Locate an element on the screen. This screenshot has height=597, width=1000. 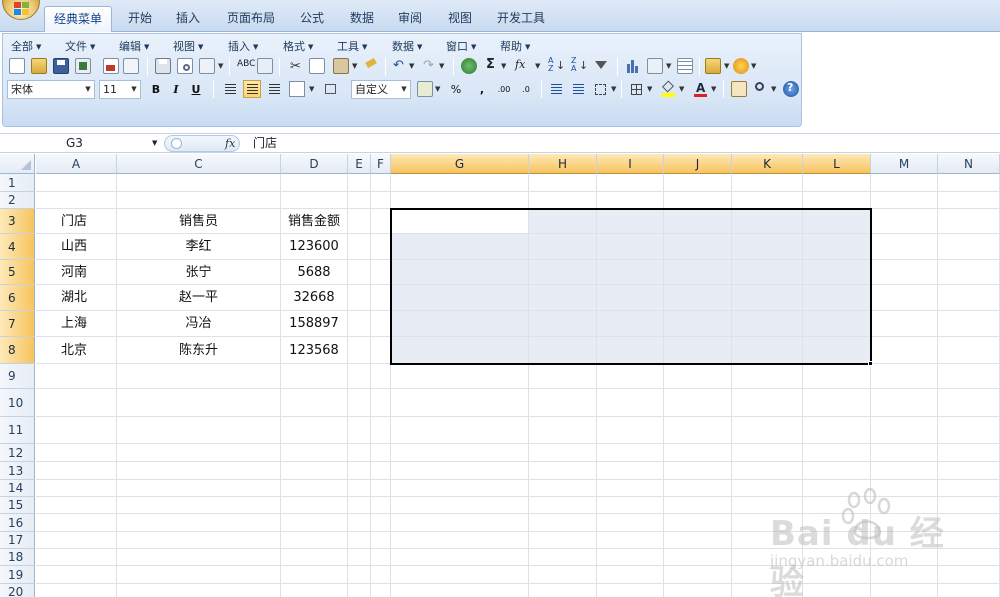
table-cell: 北京 is located at coordinates (76, 350).